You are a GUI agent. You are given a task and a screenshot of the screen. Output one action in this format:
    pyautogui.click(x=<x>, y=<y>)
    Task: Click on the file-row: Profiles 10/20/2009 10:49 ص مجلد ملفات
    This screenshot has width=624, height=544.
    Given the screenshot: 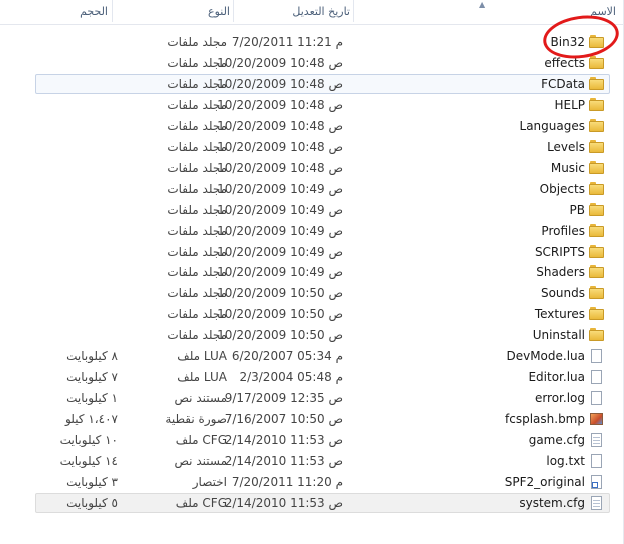 What is the action you would take?
    pyautogui.click(x=322, y=231)
    